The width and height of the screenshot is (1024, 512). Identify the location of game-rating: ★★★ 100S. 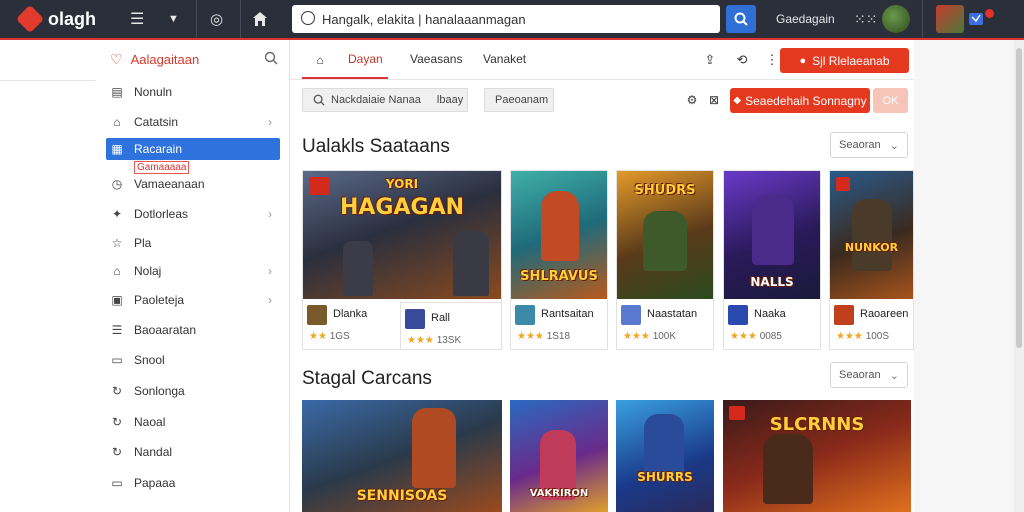
(862, 336).